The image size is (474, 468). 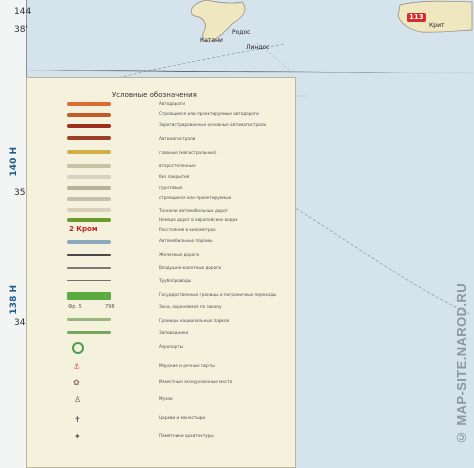 I want to click on route-number-badge: 113, so click(x=416, y=17).